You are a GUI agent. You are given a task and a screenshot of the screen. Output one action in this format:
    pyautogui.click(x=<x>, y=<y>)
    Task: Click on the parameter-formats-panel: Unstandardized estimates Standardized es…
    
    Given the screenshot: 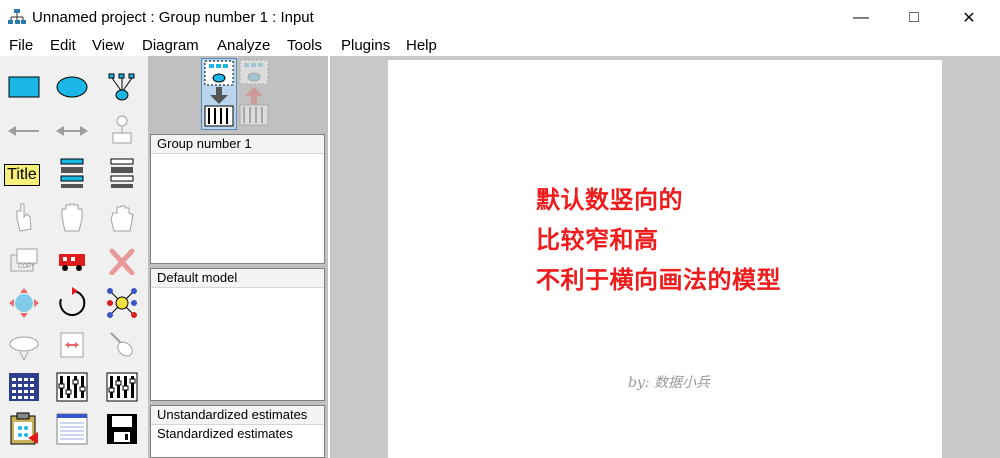 What is the action you would take?
    pyautogui.click(x=237, y=431)
    